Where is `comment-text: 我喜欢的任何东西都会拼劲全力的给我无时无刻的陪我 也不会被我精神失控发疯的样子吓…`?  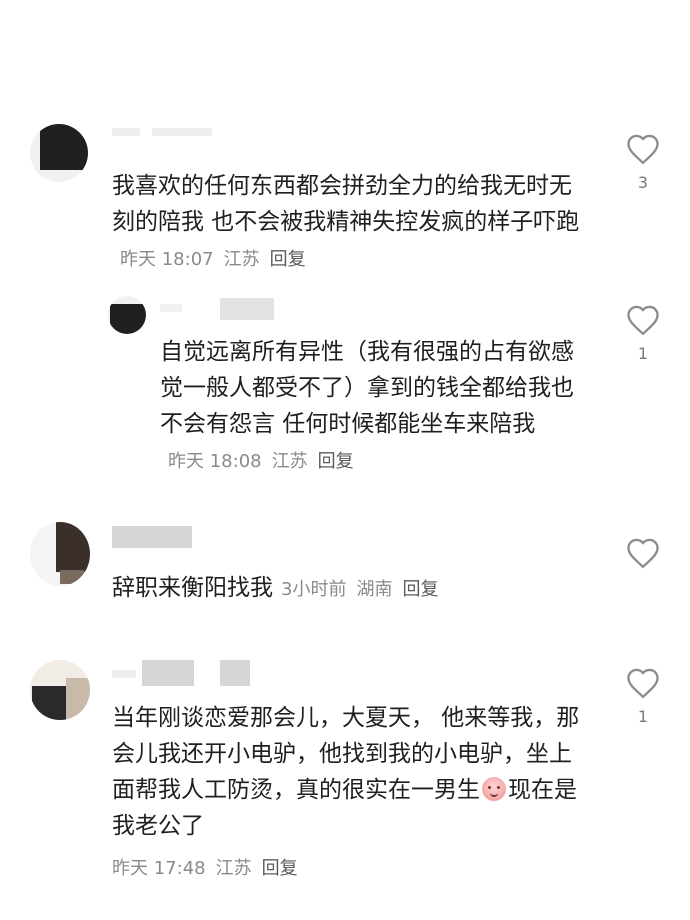 comment-text: 我喜欢的任何东西都会拼劲全力的给我无时无刻的陪我 也不会被我精神失控发疯的样子吓… is located at coordinates (347, 223).